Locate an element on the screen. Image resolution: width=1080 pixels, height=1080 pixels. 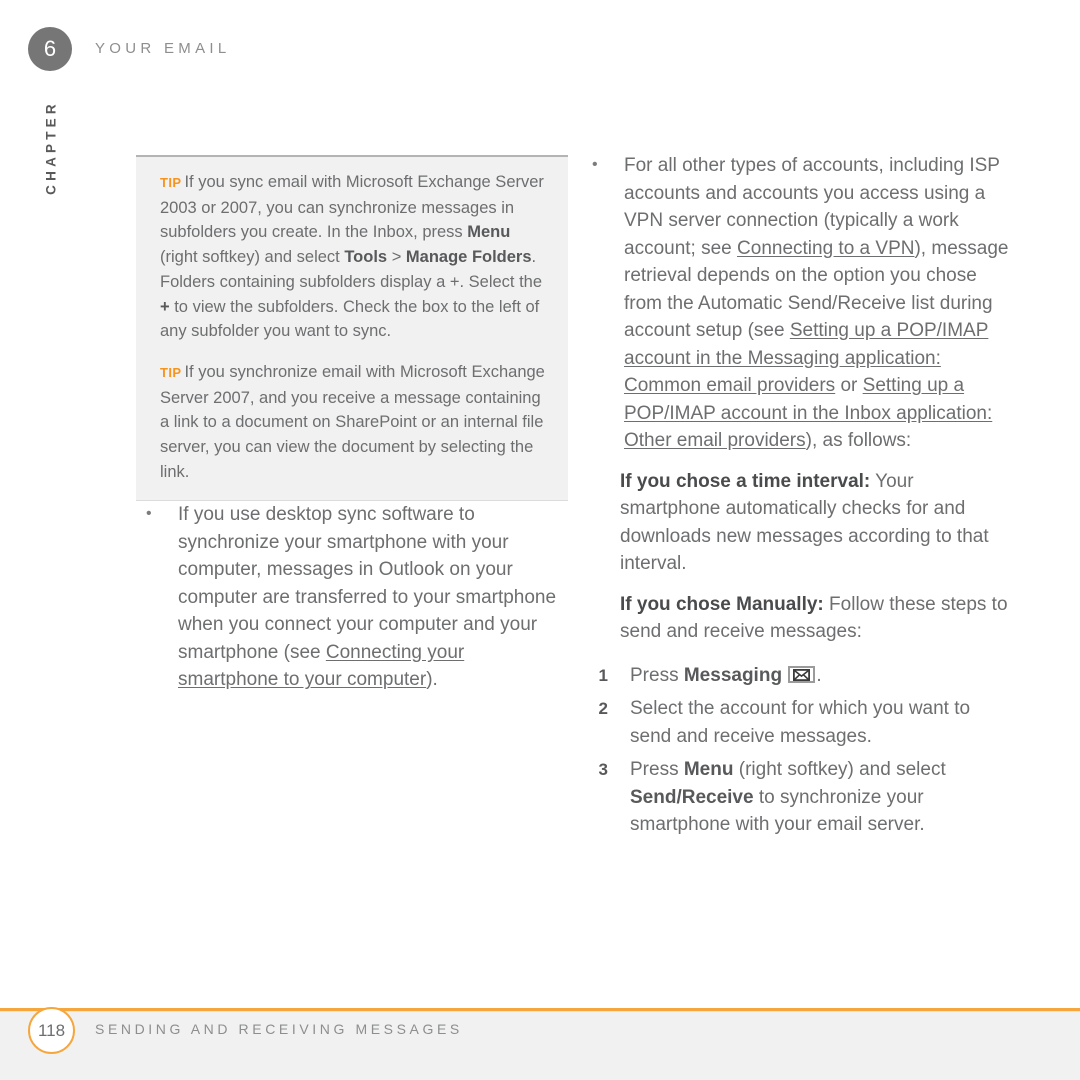
bold-term: Manage Folders is located at coordinates (468, 257).